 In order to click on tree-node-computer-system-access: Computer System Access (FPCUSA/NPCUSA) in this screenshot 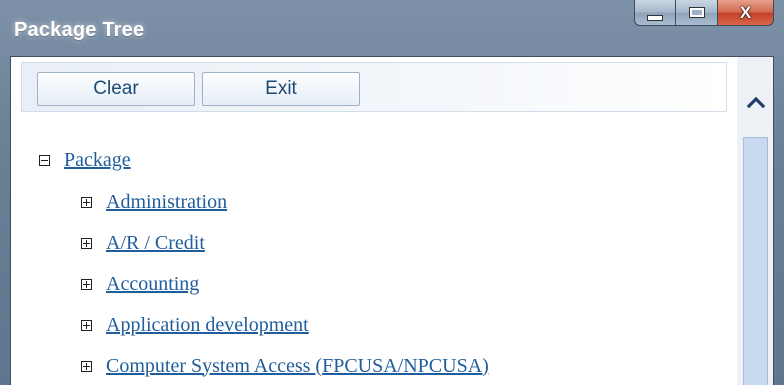, I will do `click(285, 366)`.